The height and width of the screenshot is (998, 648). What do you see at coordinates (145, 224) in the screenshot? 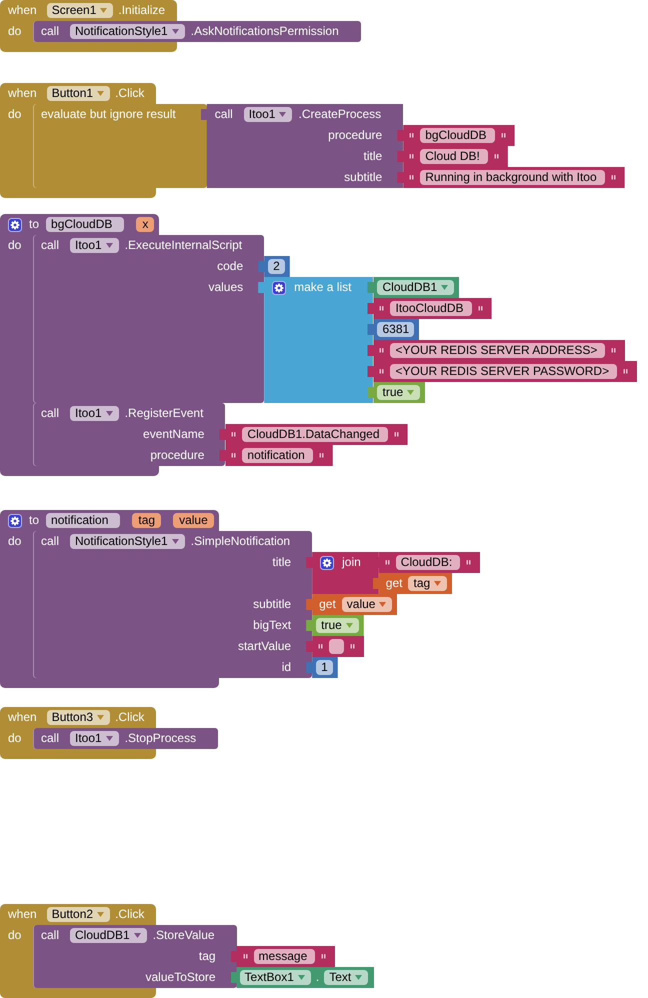
I see `parameter-field: x` at bounding box center [145, 224].